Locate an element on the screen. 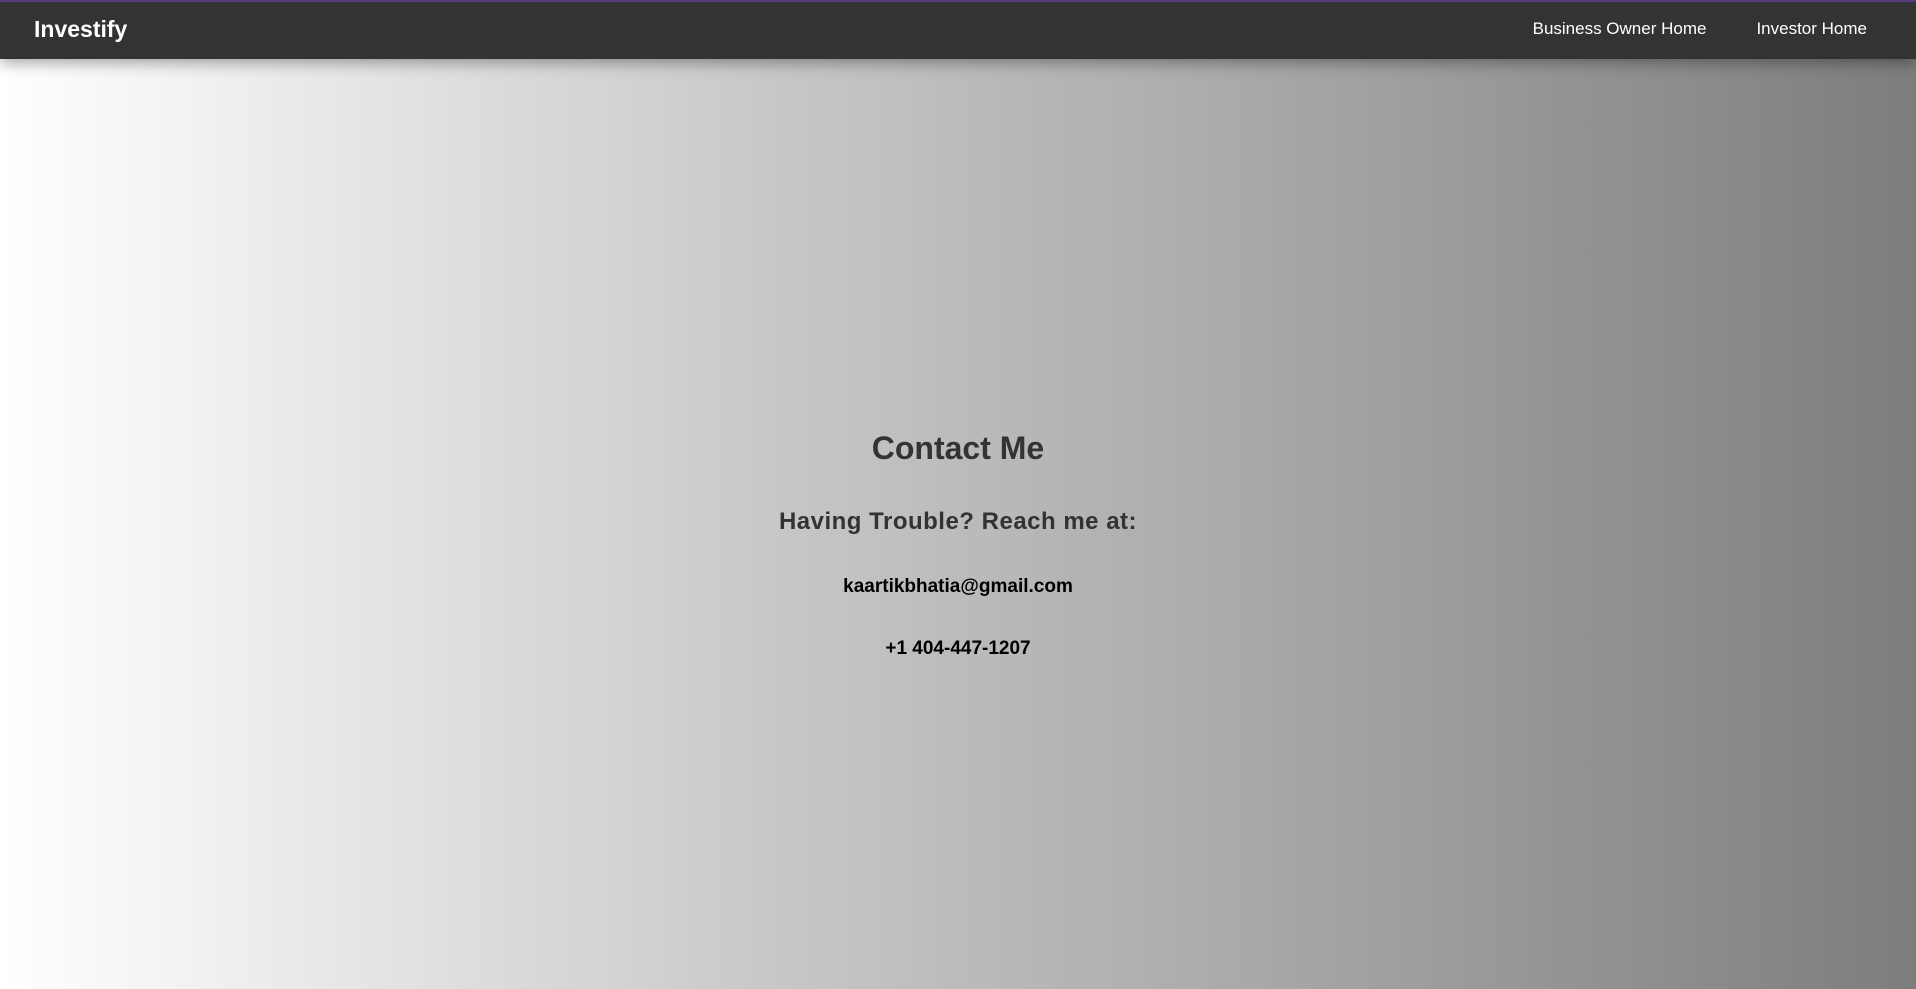 The width and height of the screenshot is (1916, 989). nav-link-investor-home: Investor Home is located at coordinates (1811, 29).